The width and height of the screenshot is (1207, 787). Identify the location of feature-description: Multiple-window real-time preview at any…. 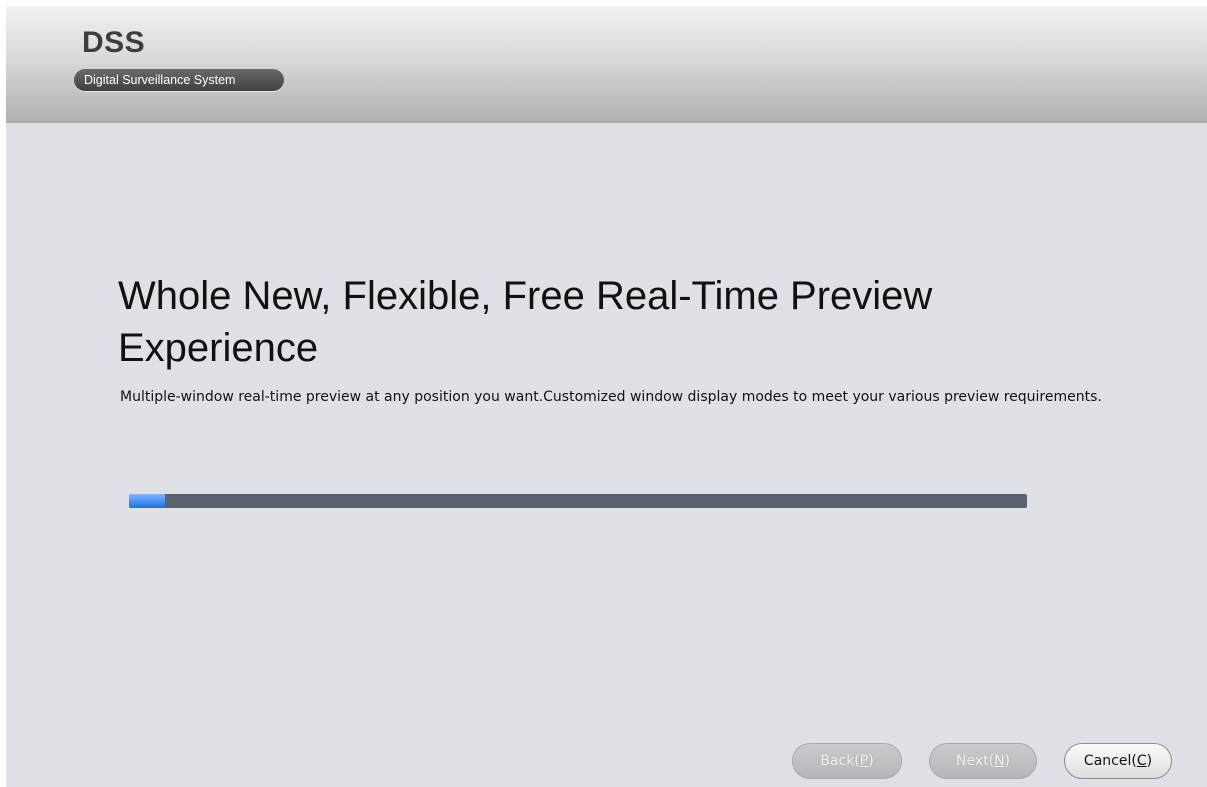
(611, 397).